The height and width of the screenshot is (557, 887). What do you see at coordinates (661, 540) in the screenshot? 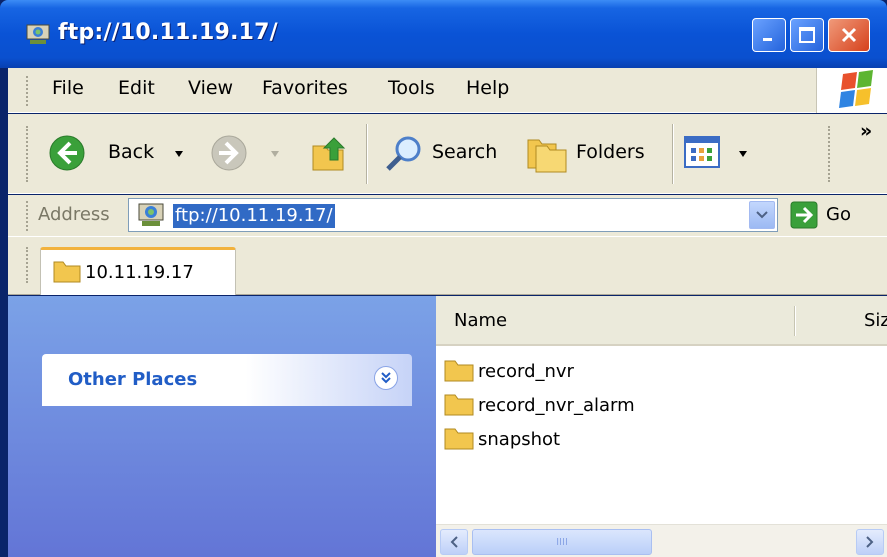
I see `horizontal-scrollbar: IIII` at bounding box center [661, 540].